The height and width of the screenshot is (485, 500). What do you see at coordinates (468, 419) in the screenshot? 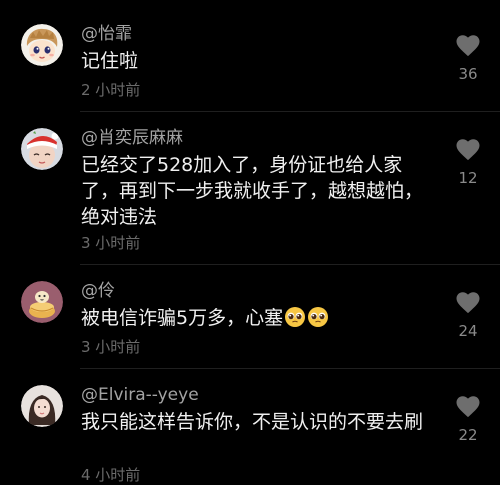
I see `like-button: 22` at bounding box center [468, 419].